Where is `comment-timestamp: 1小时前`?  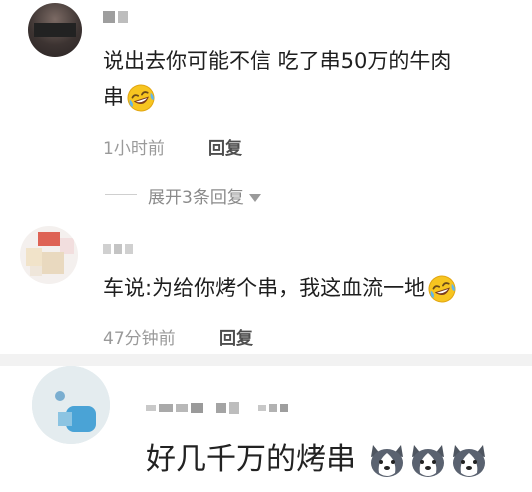
comment-timestamp: 1小时前 is located at coordinates (134, 149).